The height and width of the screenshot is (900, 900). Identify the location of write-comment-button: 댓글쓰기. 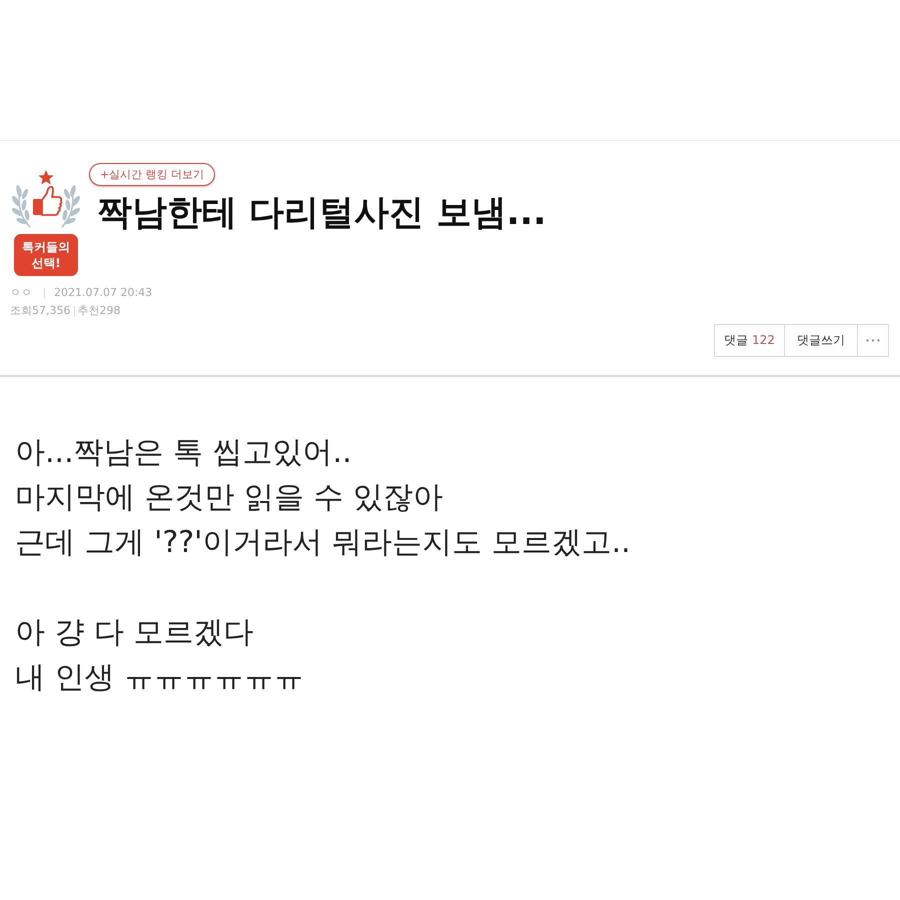
(821, 340).